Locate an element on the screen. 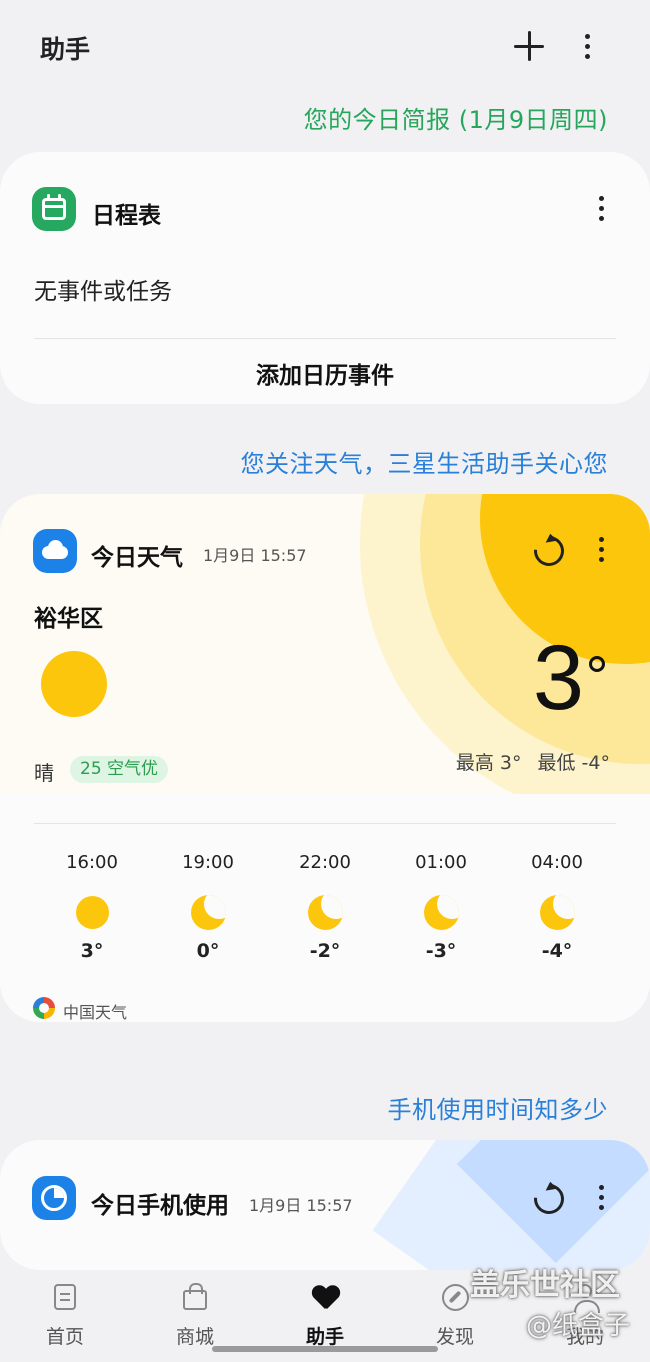 The width and height of the screenshot is (650, 1362). china-weather-logo-icon is located at coordinates (44, 1008).